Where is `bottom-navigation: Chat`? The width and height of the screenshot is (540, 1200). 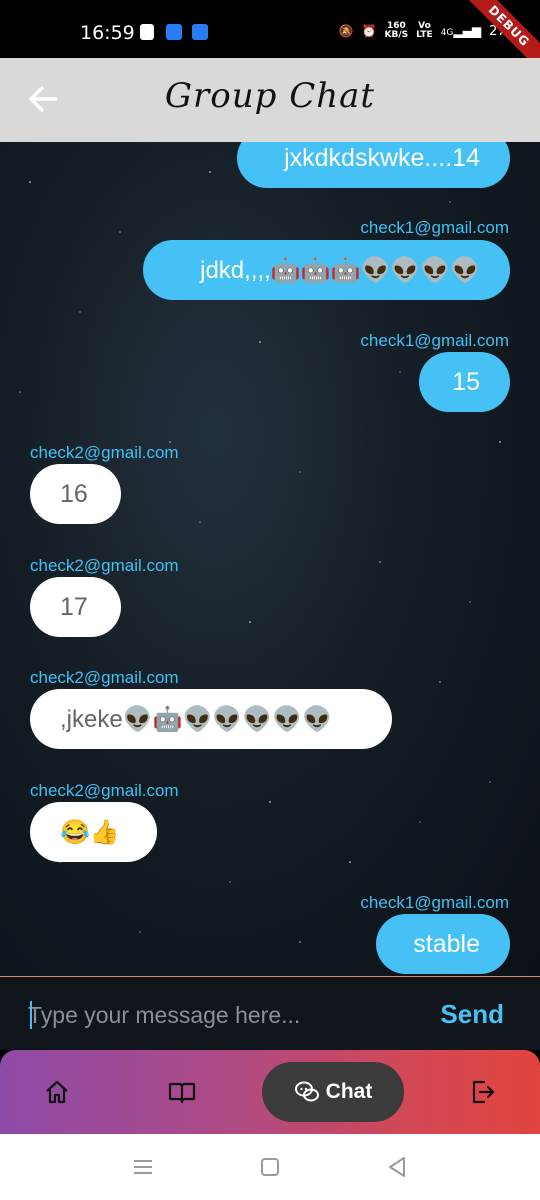 bottom-navigation: Chat is located at coordinates (270, 1092).